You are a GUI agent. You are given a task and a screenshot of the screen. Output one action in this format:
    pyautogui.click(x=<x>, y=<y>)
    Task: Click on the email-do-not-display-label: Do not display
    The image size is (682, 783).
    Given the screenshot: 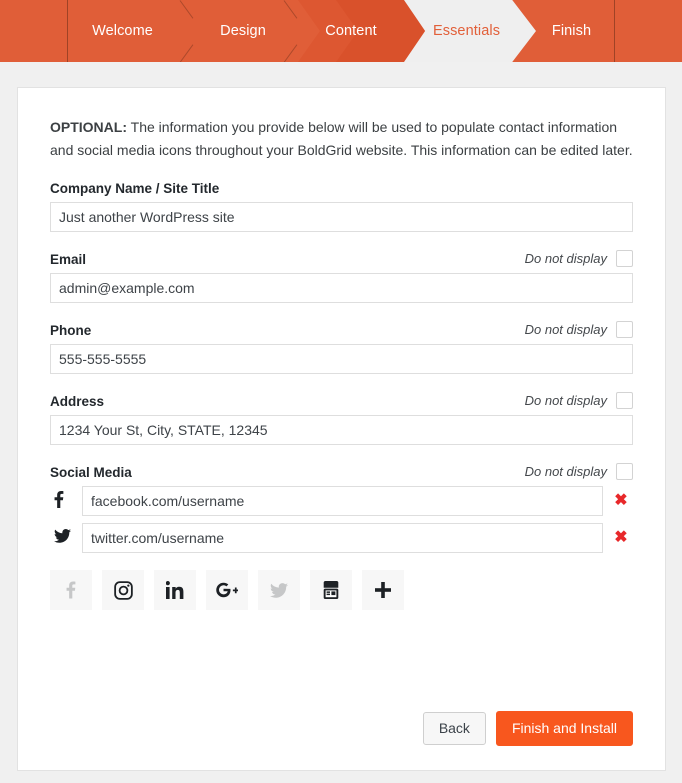 What is the action you would take?
    pyautogui.click(x=565, y=259)
    